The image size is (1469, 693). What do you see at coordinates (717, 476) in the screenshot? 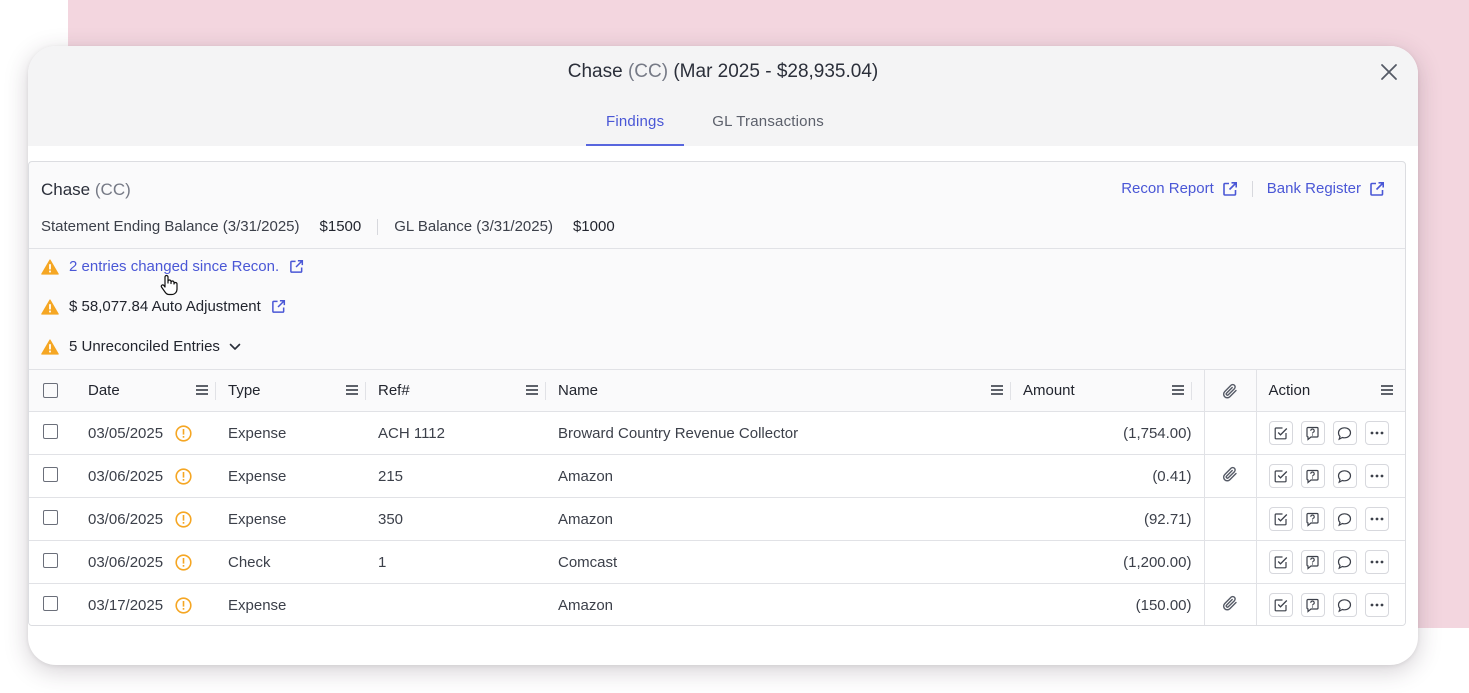
I see `table-row: 03/06/2025 Expense 215 Amazon (0.41)` at bounding box center [717, 476].